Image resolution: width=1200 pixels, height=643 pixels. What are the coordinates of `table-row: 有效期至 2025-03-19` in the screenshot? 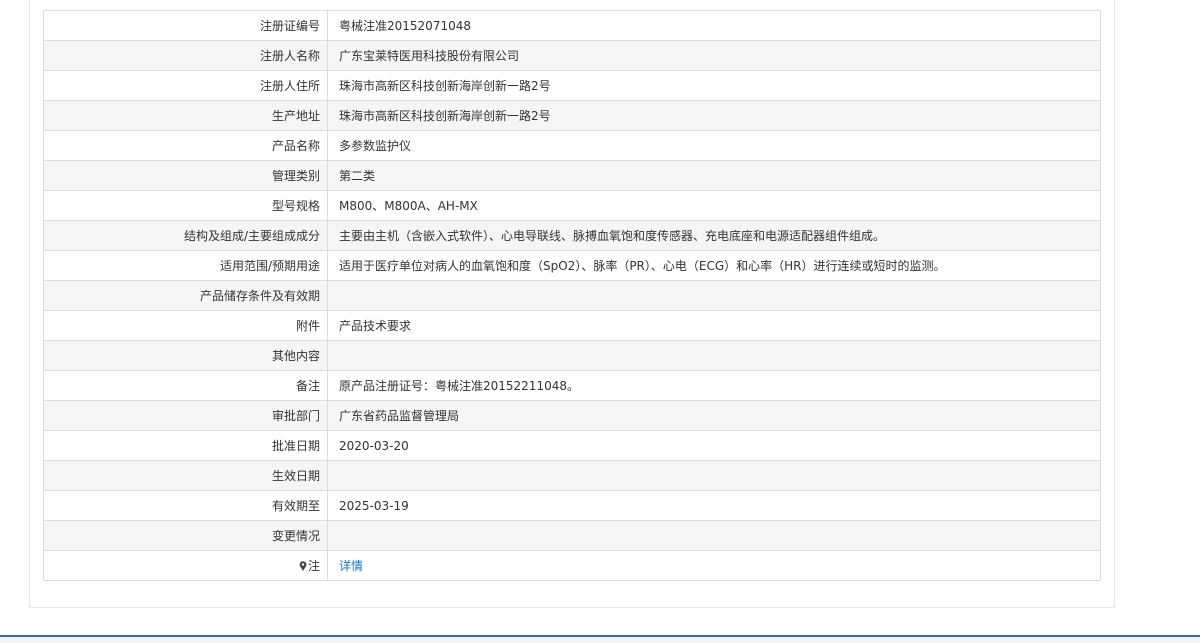 It's located at (572, 505).